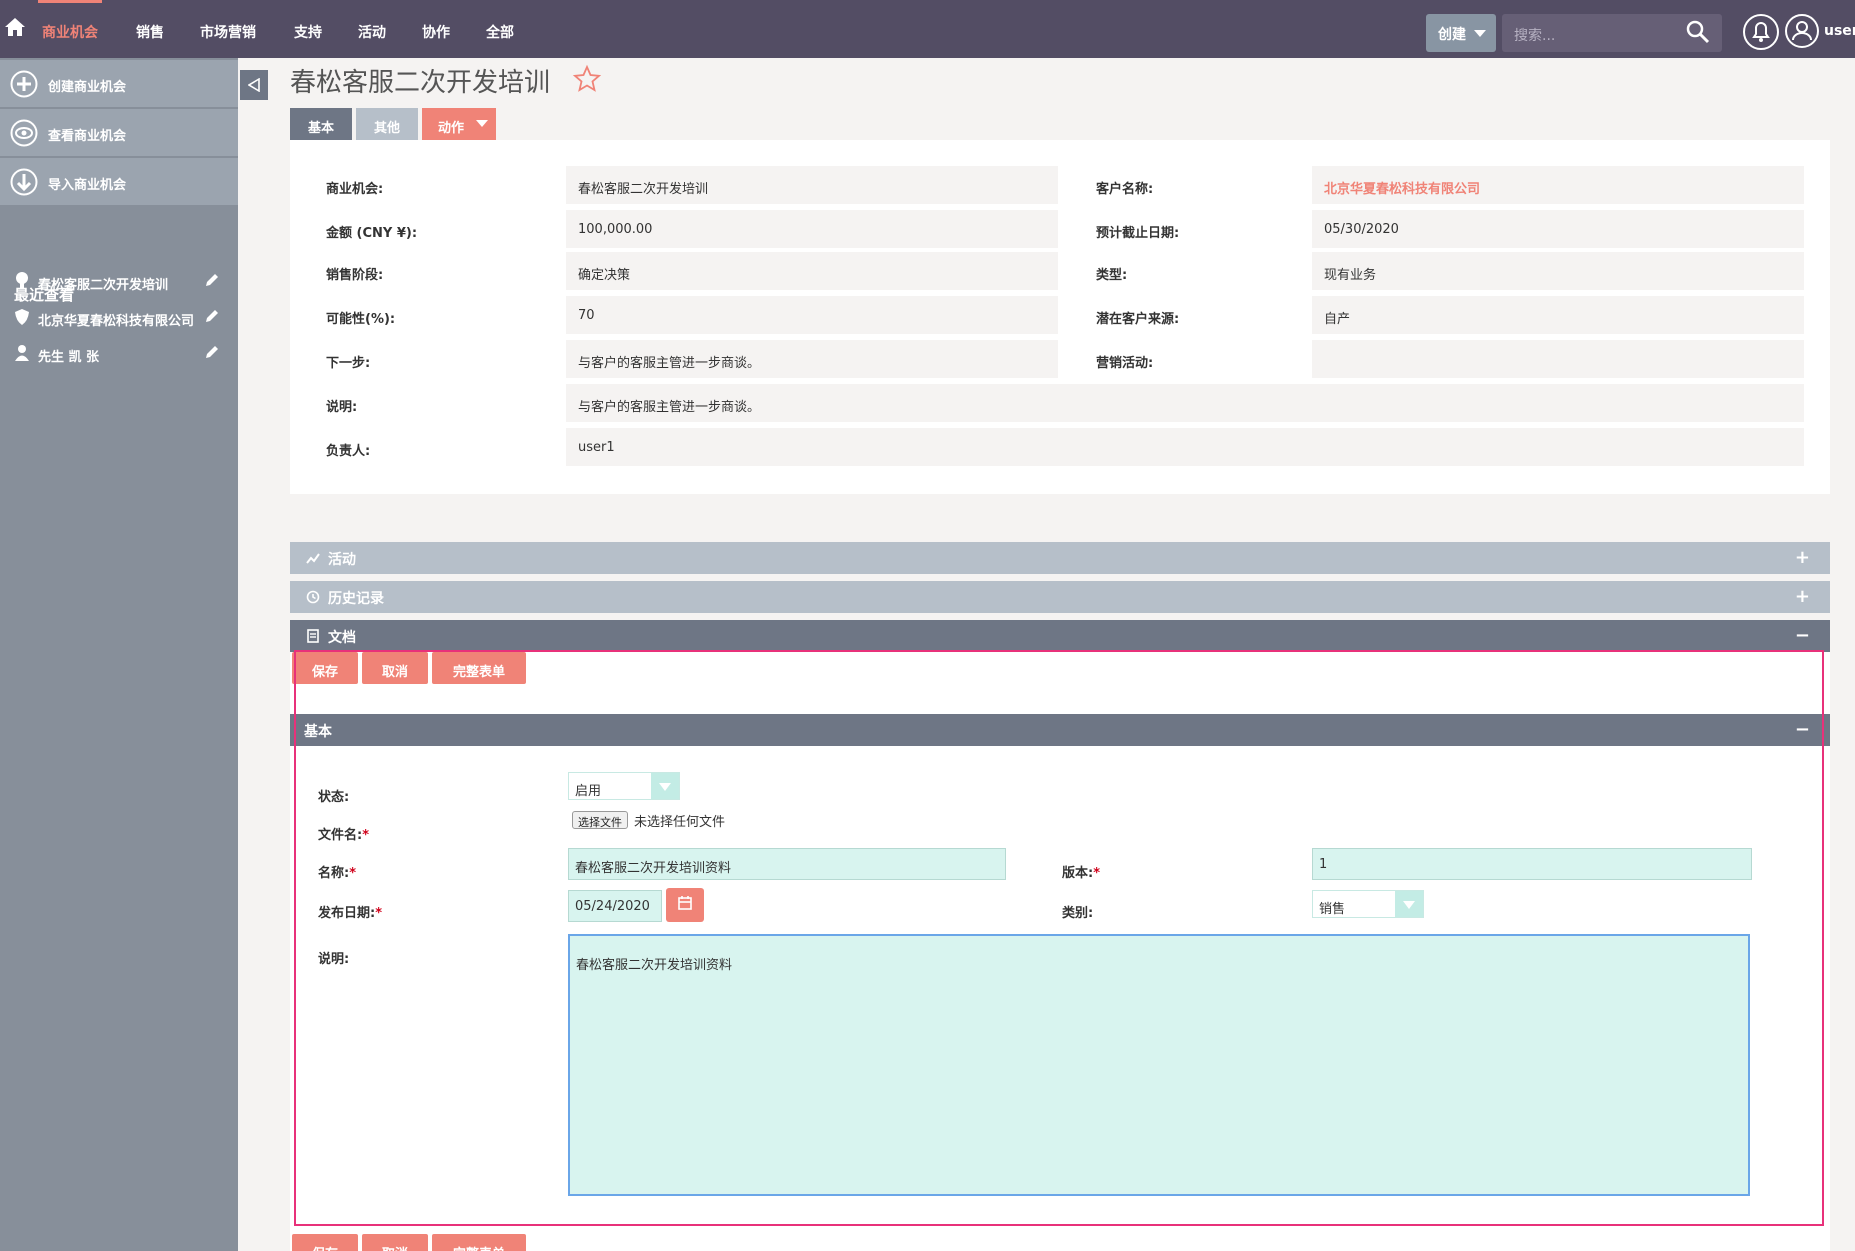 The image size is (1855, 1251). I want to click on amount-value: 100,000.00, so click(812, 229).